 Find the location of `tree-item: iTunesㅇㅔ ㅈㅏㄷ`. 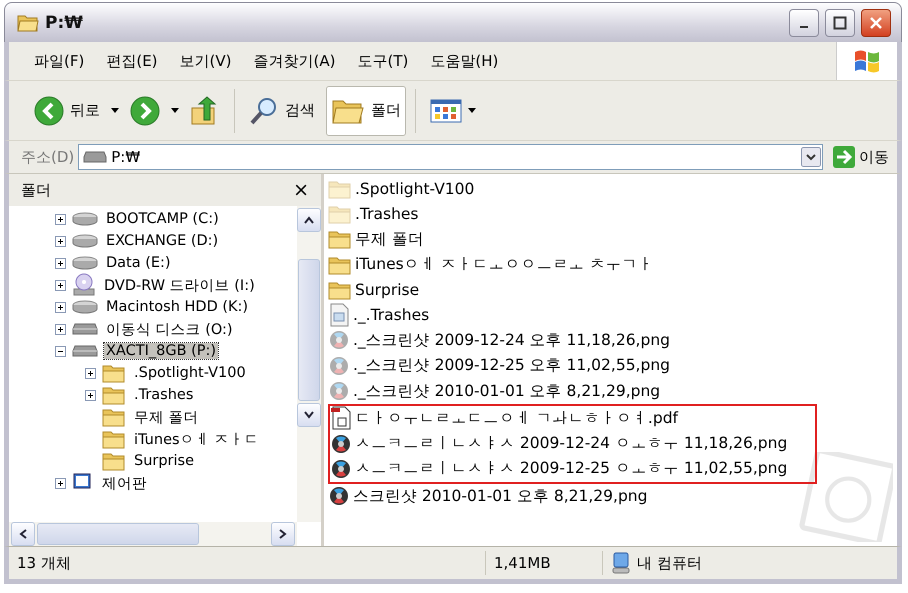

tree-item: iTunesㅇㅔ ㅈㅏㄷ is located at coordinates (197, 439).